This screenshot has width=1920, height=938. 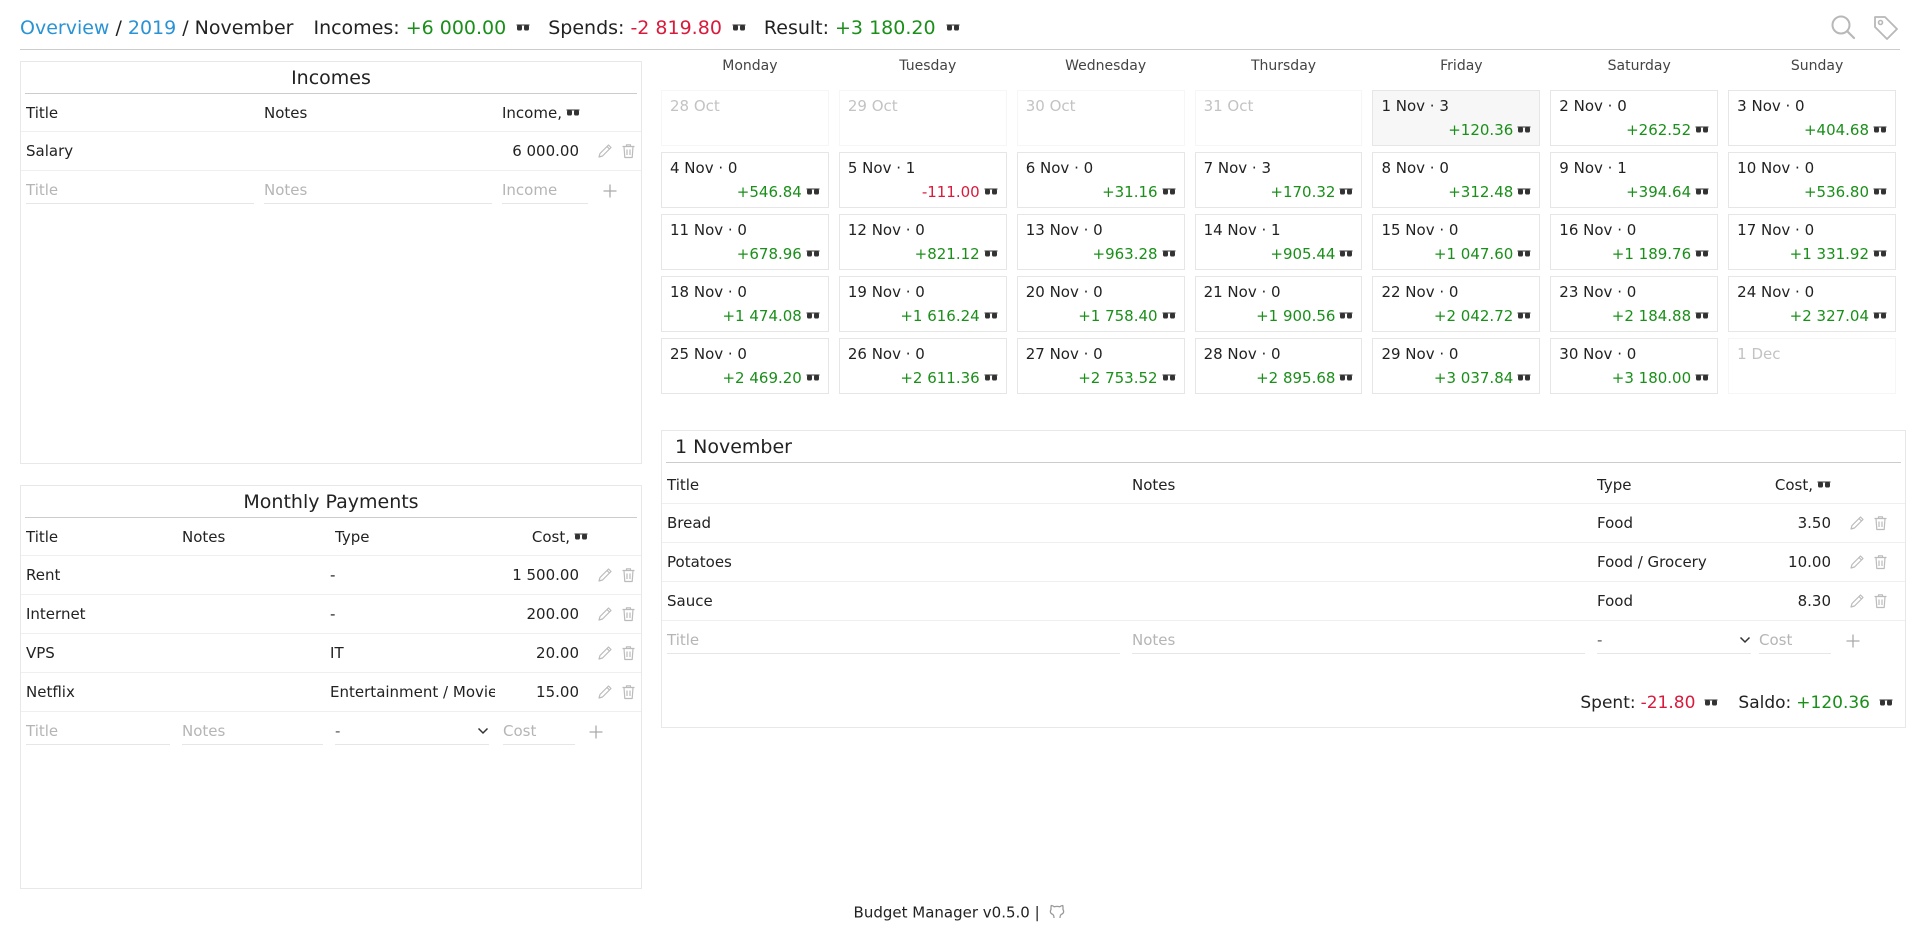 I want to click on day-balance: +1 474.08, so click(x=771, y=316).